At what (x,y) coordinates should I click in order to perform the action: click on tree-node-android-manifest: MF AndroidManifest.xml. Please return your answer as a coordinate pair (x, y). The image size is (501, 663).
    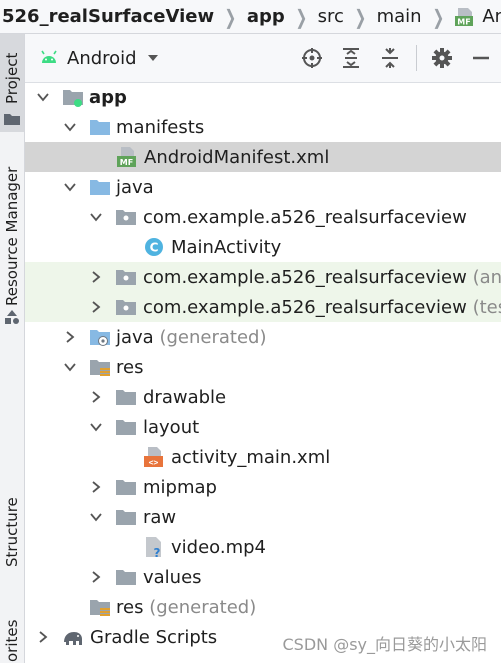
    Looking at the image, I should click on (263, 157).